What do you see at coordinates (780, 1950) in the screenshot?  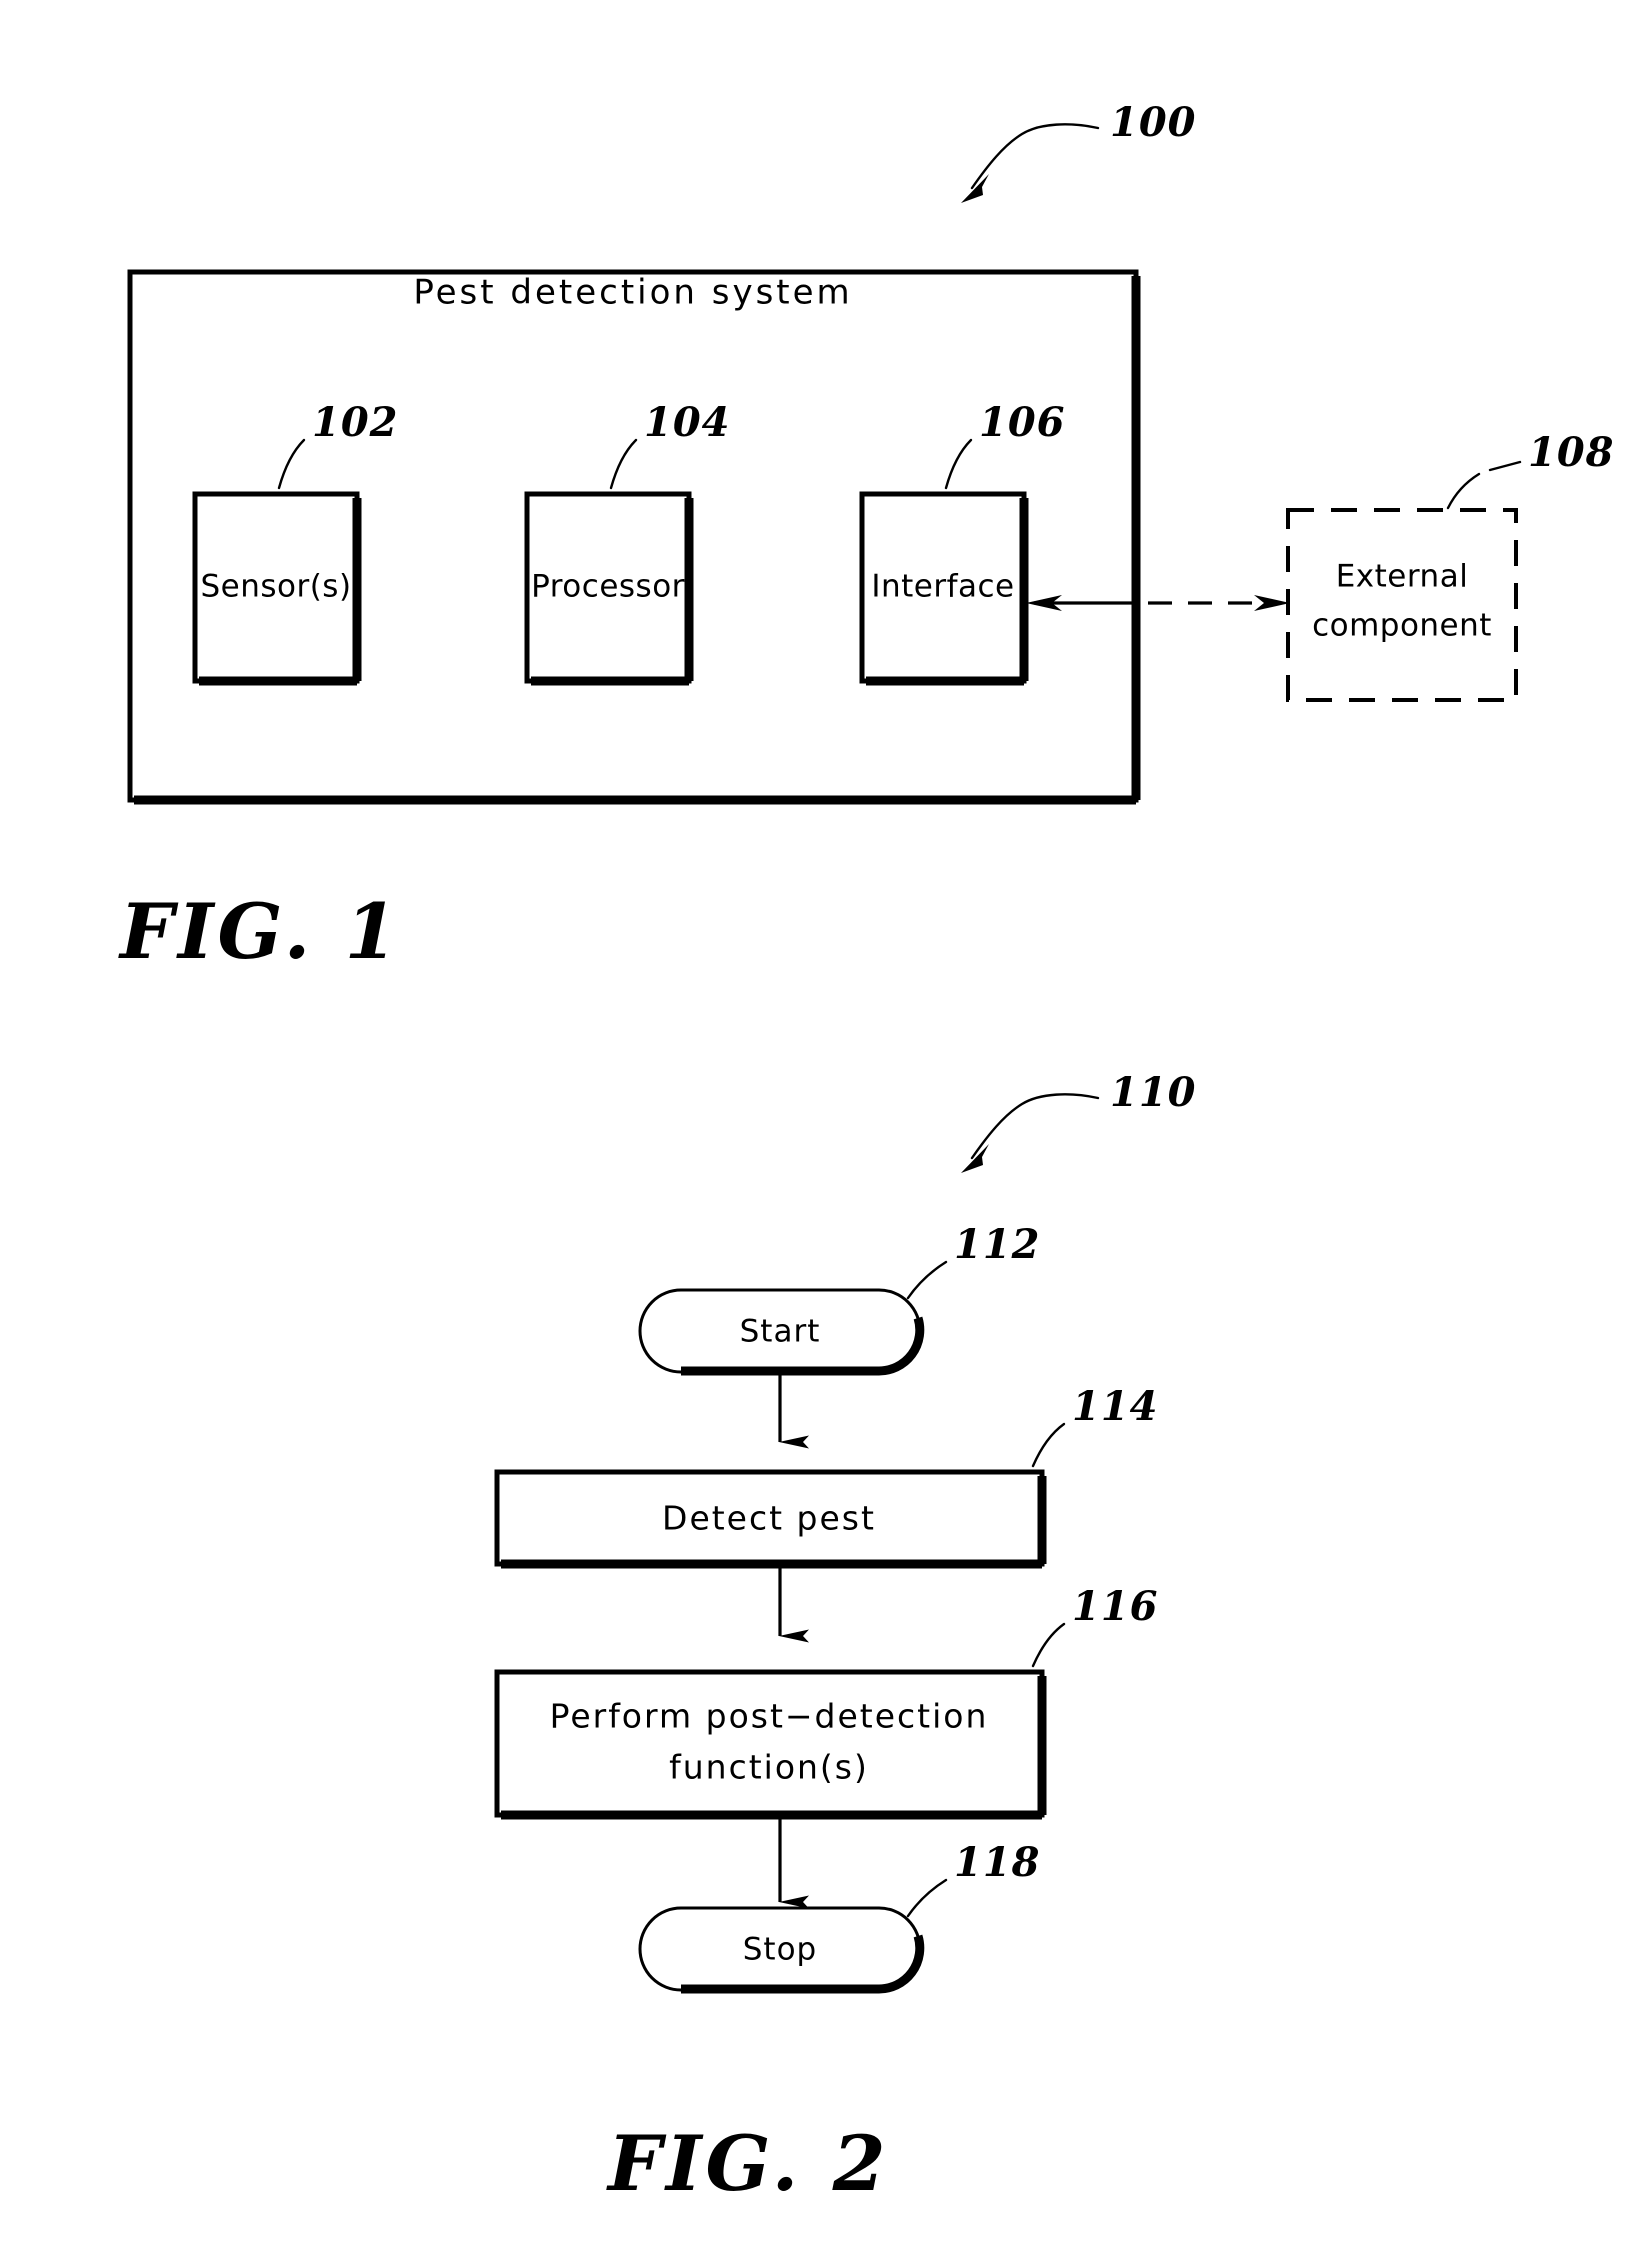 I see `flow-label-stop: Stop` at bounding box center [780, 1950].